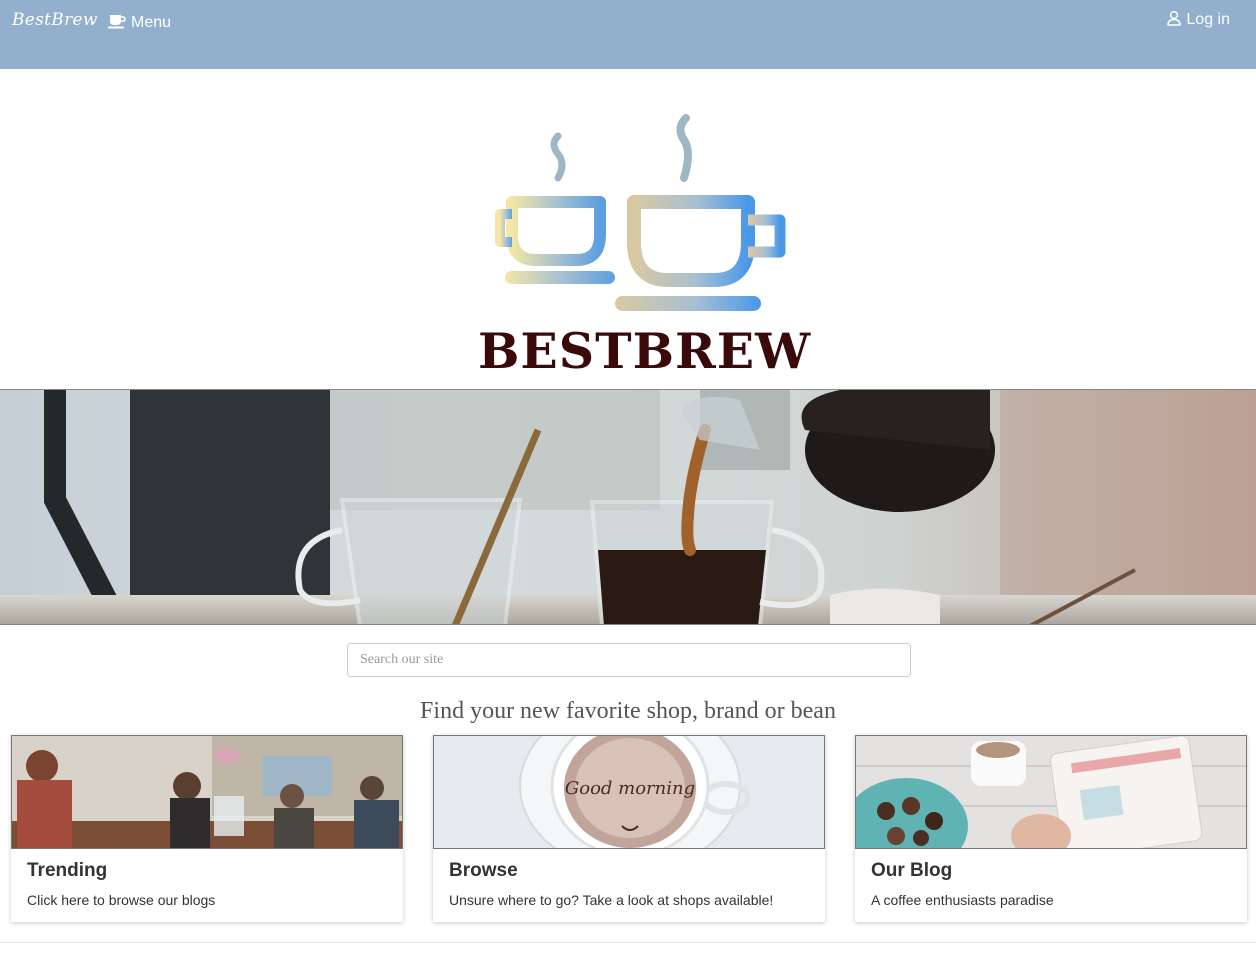  What do you see at coordinates (117, 23) in the screenshot?
I see `coffee-cup-icon` at bounding box center [117, 23].